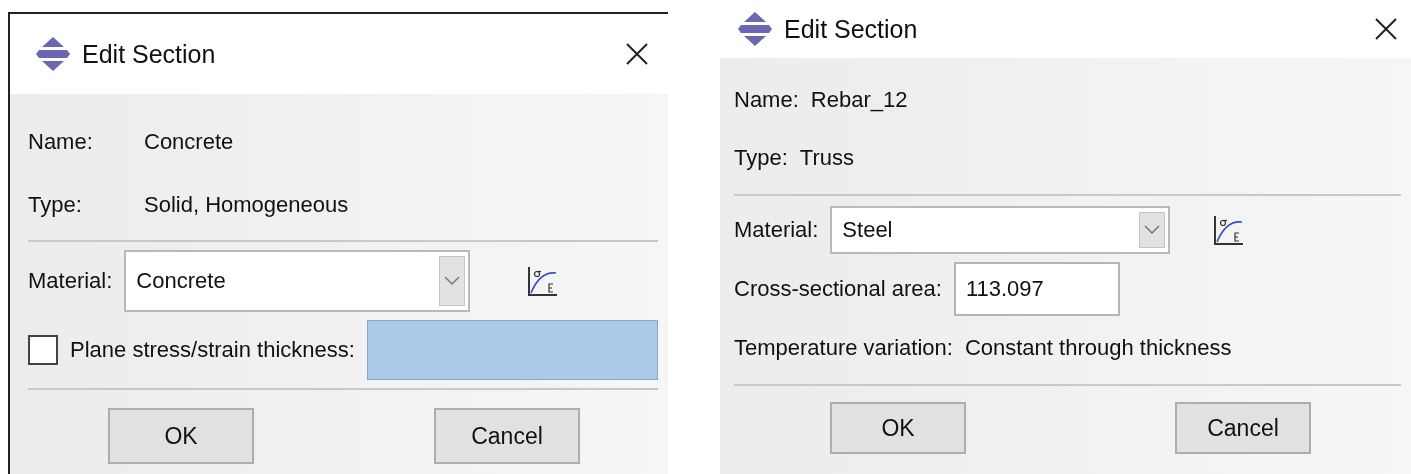 The image size is (1411, 474). Describe the element at coordinates (512, 350) in the screenshot. I see `thickness-field` at that location.